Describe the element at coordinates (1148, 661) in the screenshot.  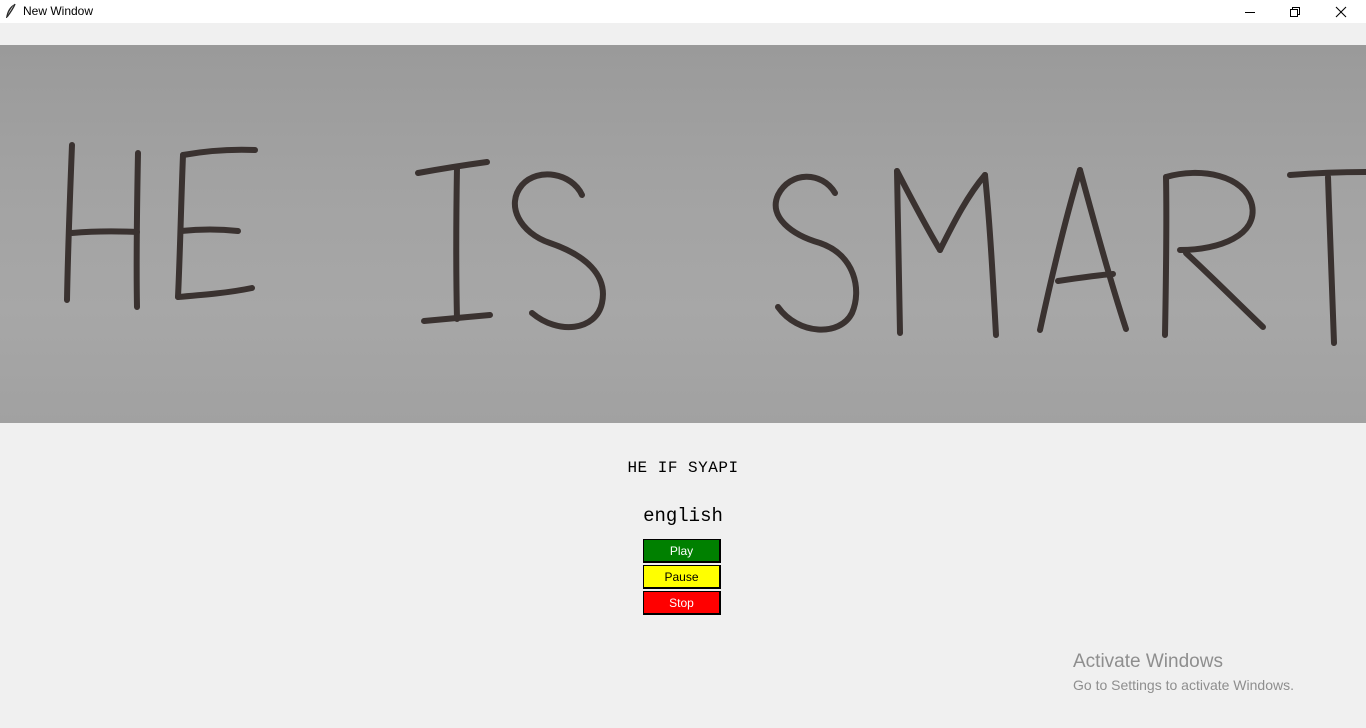
I see `watermark-title: Activate Windows` at that location.